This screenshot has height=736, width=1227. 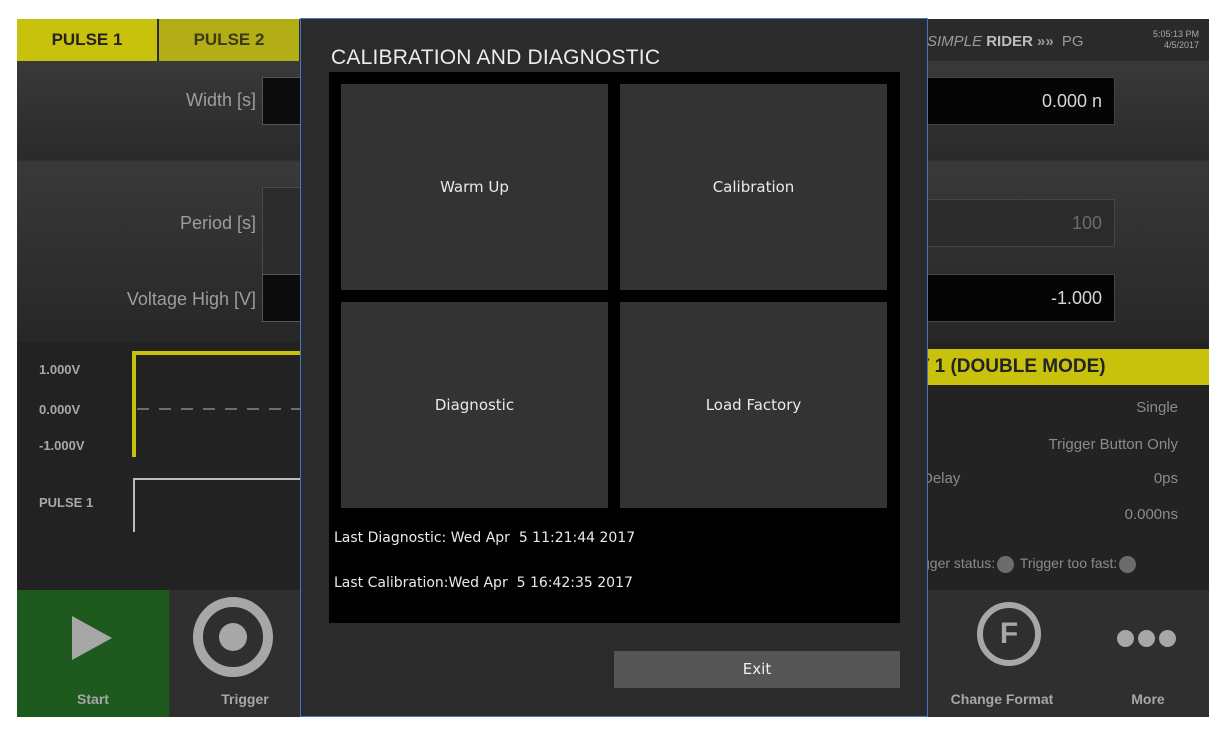 I want to click on exit-button: Exit, so click(x=757, y=669).